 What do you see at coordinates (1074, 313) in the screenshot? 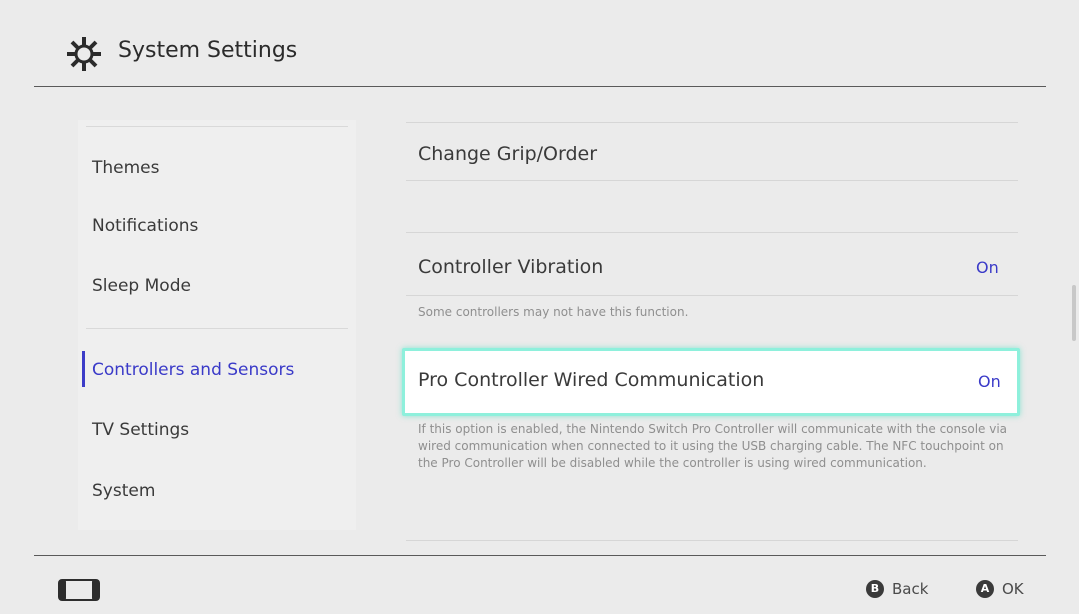
I see `scrollbar` at bounding box center [1074, 313].